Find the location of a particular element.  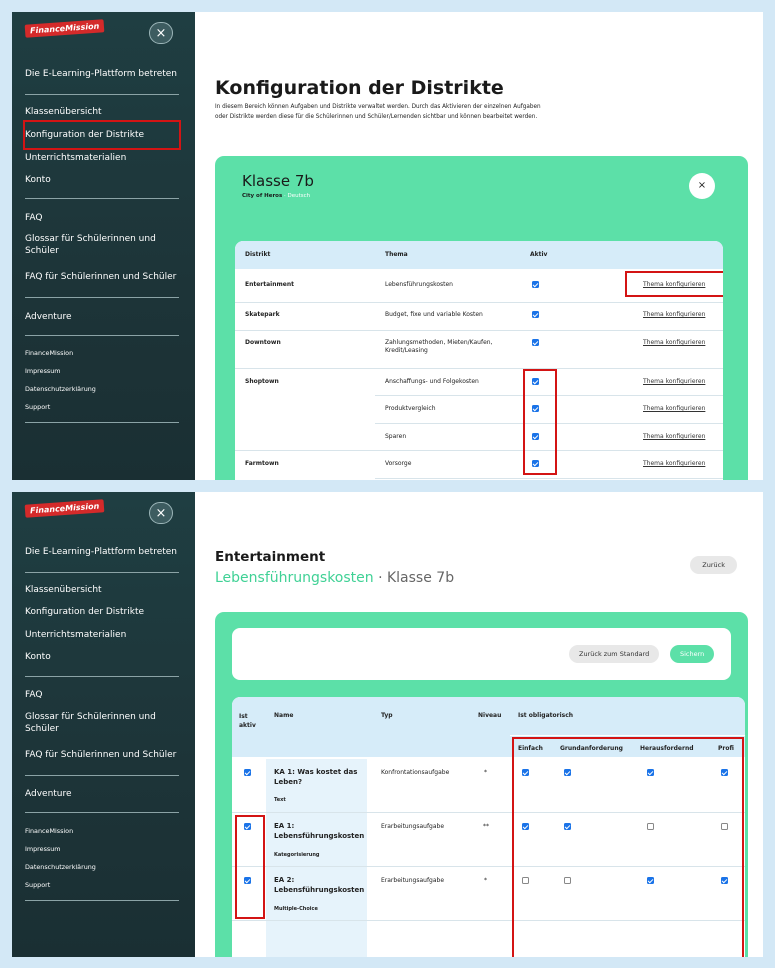

task-level: ** is located at coordinates (486, 826).